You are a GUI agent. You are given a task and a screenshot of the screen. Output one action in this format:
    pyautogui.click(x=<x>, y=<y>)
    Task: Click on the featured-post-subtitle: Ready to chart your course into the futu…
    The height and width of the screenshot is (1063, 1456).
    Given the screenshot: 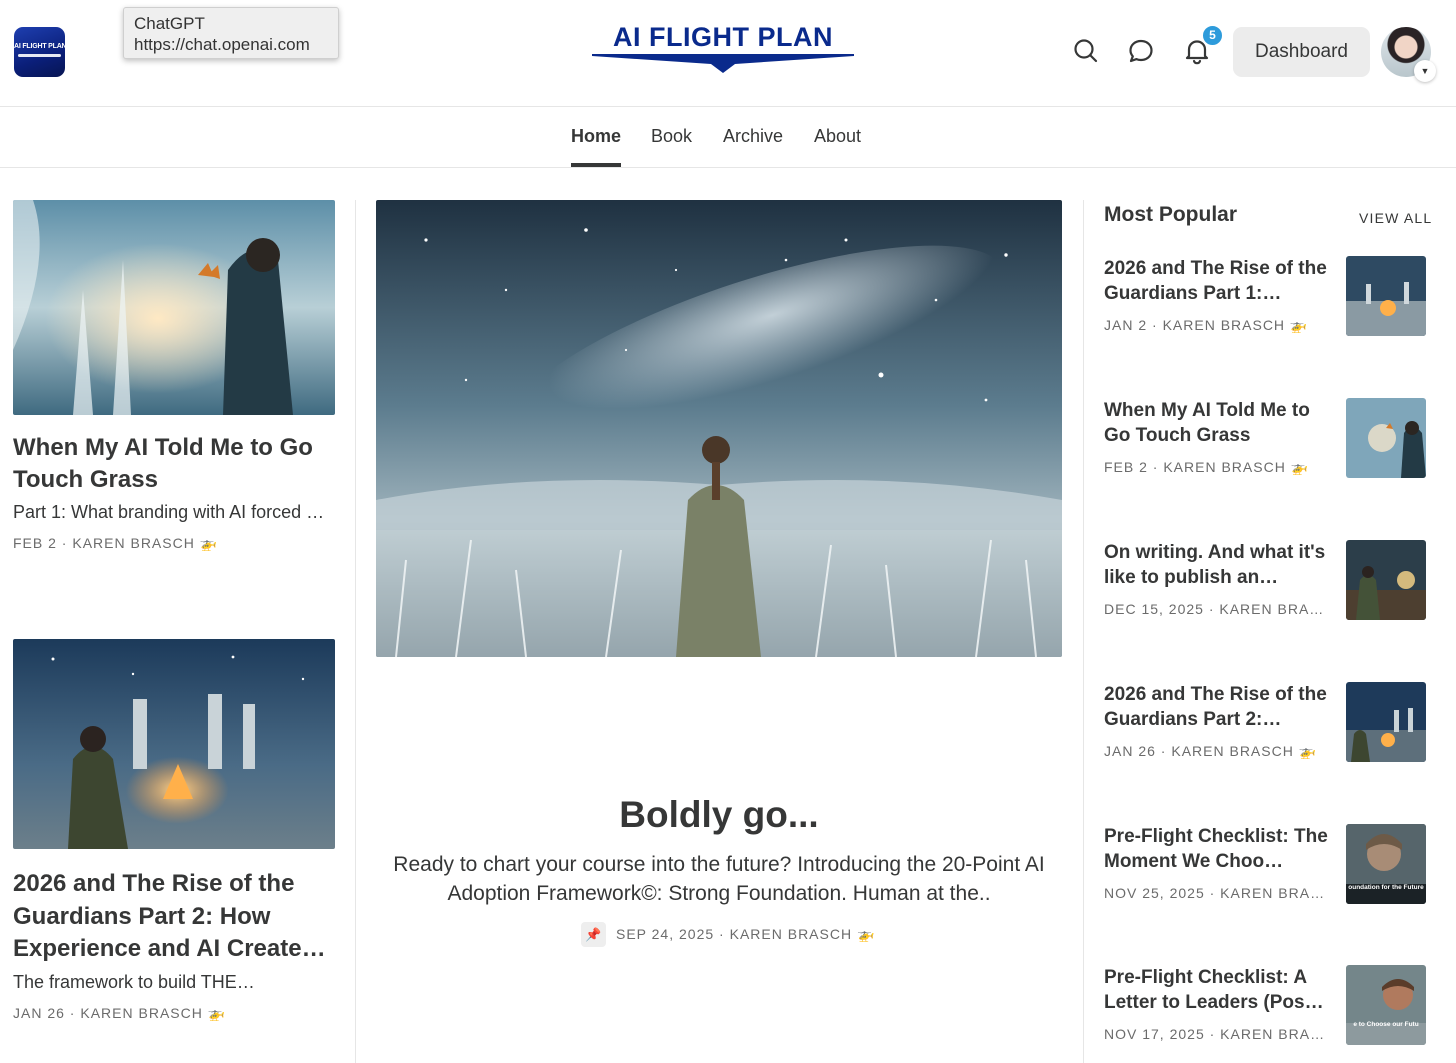 What is the action you would take?
    pyautogui.click(x=719, y=879)
    